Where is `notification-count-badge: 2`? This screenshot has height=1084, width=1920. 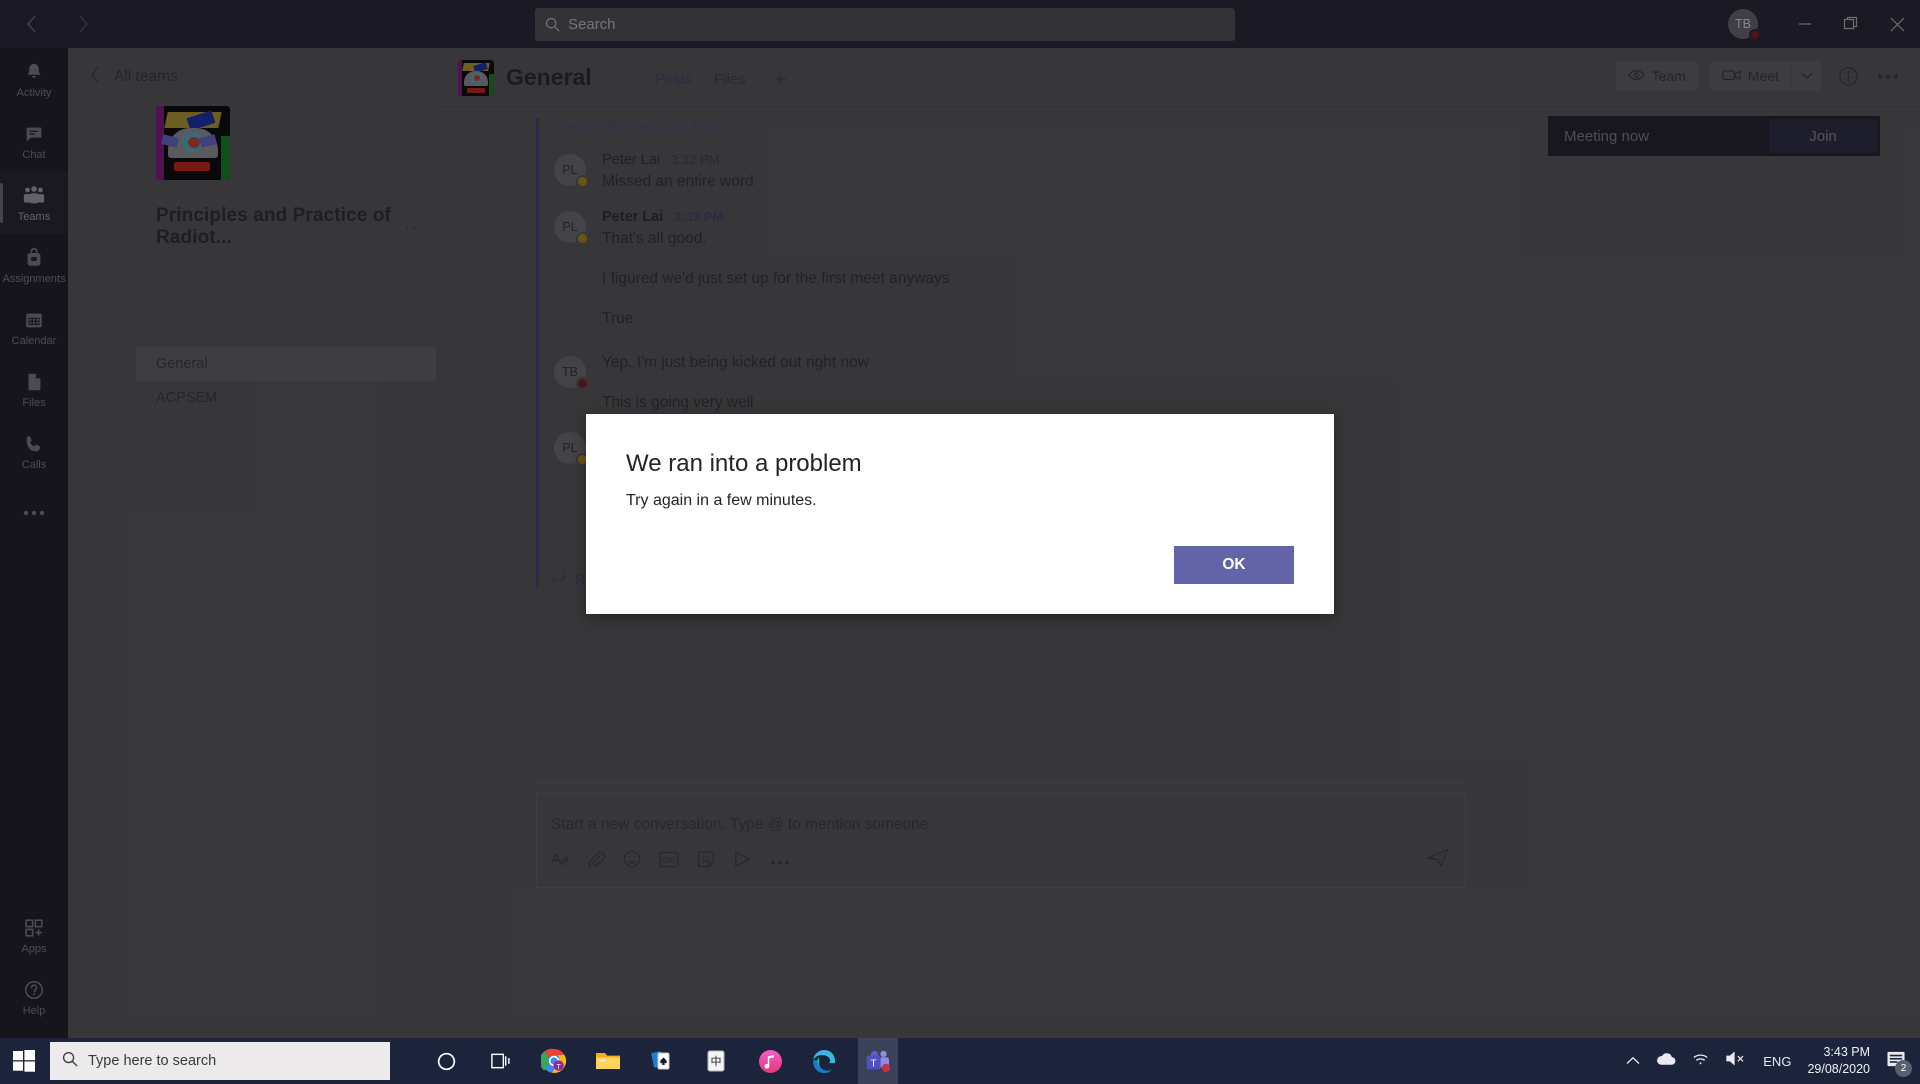 notification-count-badge: 2 is located at coordinates (1903, 1068).